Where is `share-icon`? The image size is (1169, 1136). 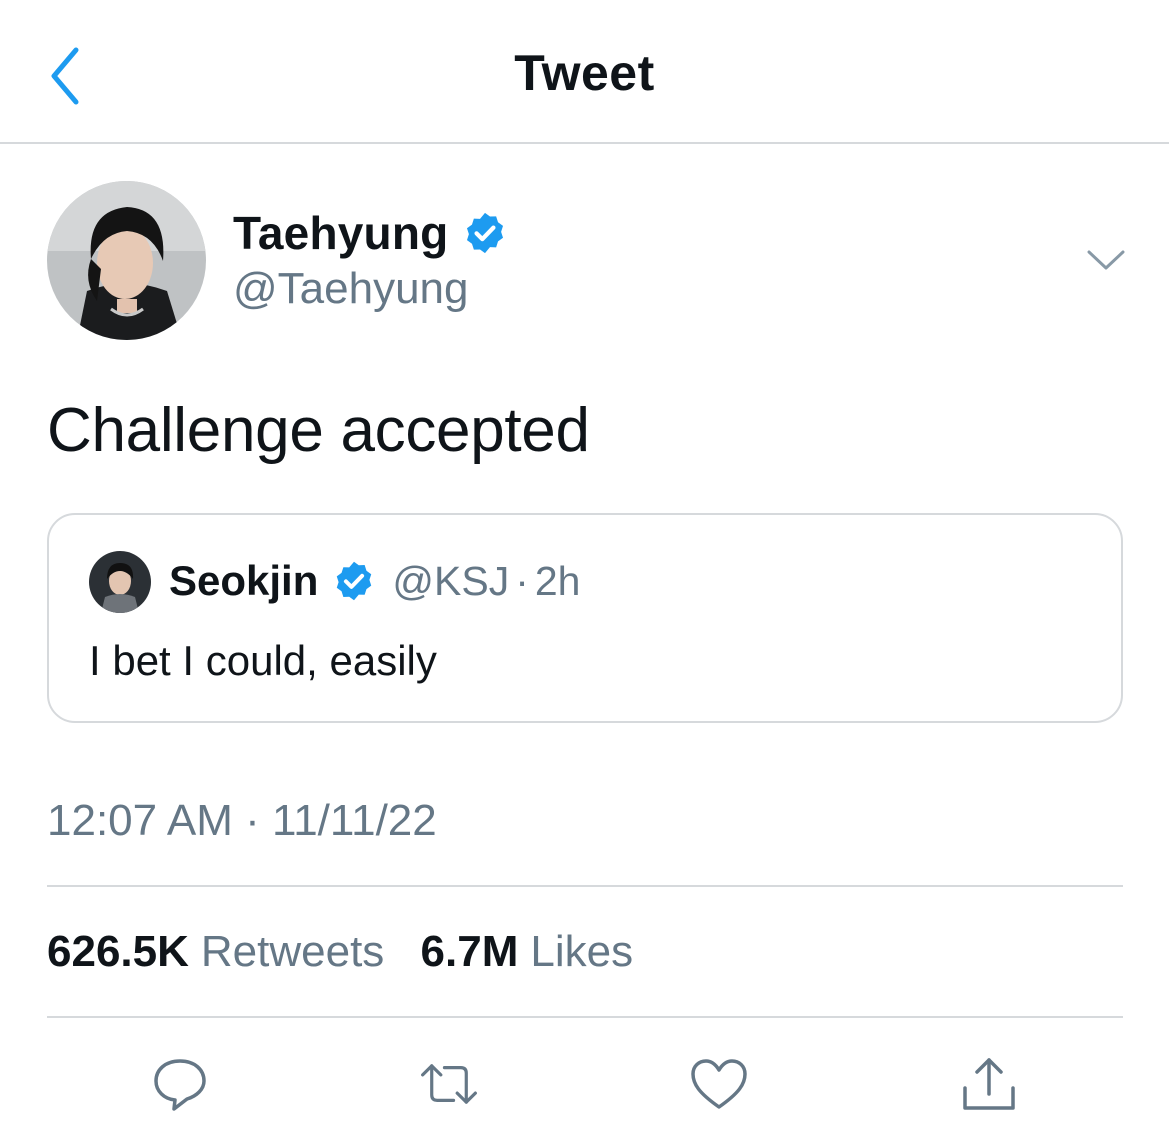
share-icon is located at coordinates (989, 1084).